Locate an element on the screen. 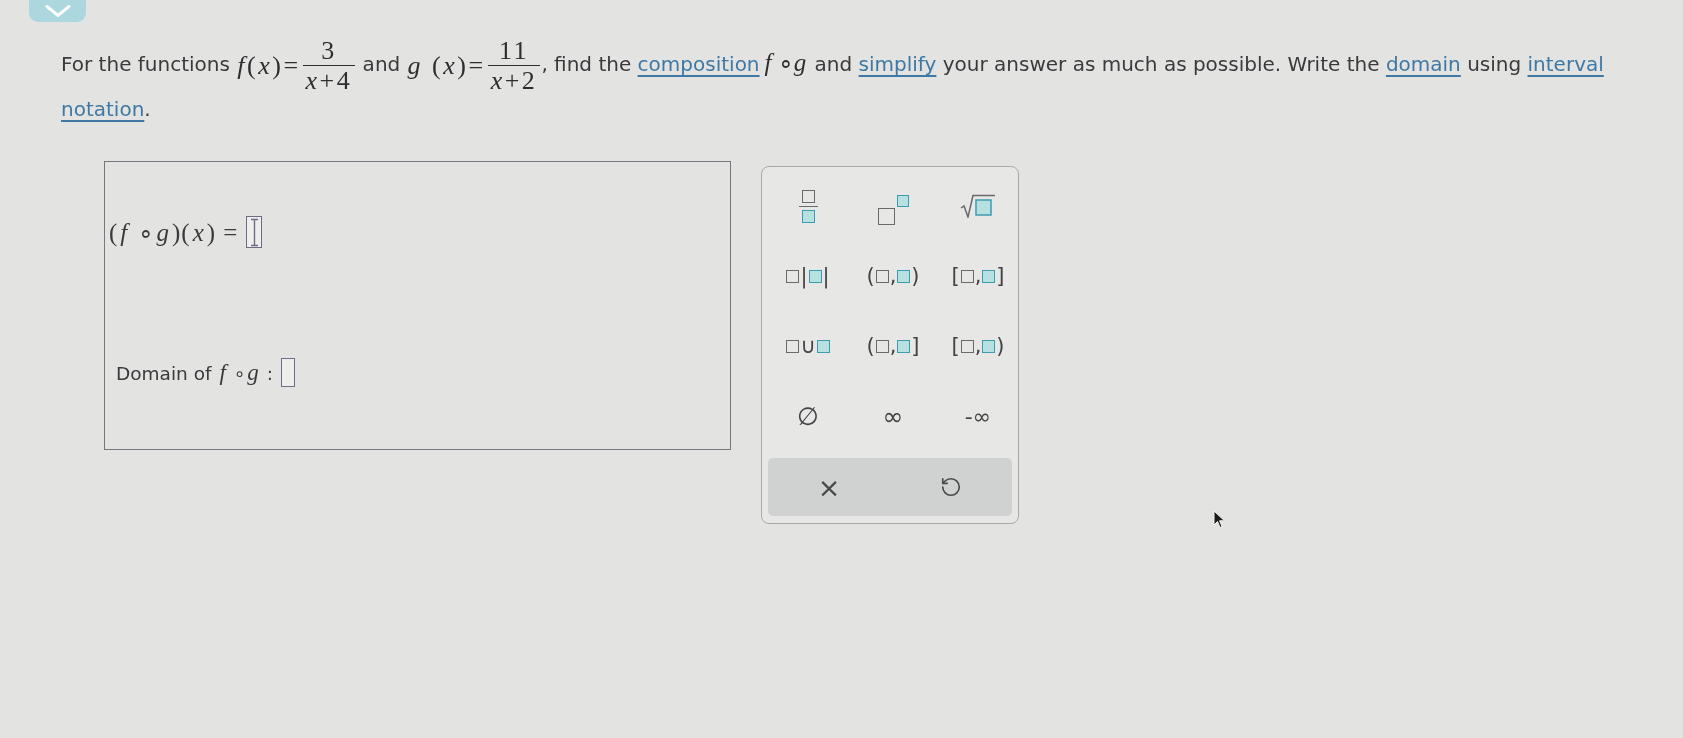 The height and width of the screenshot is (738, 1683). undo-icon is located at coordinates (951, 487).